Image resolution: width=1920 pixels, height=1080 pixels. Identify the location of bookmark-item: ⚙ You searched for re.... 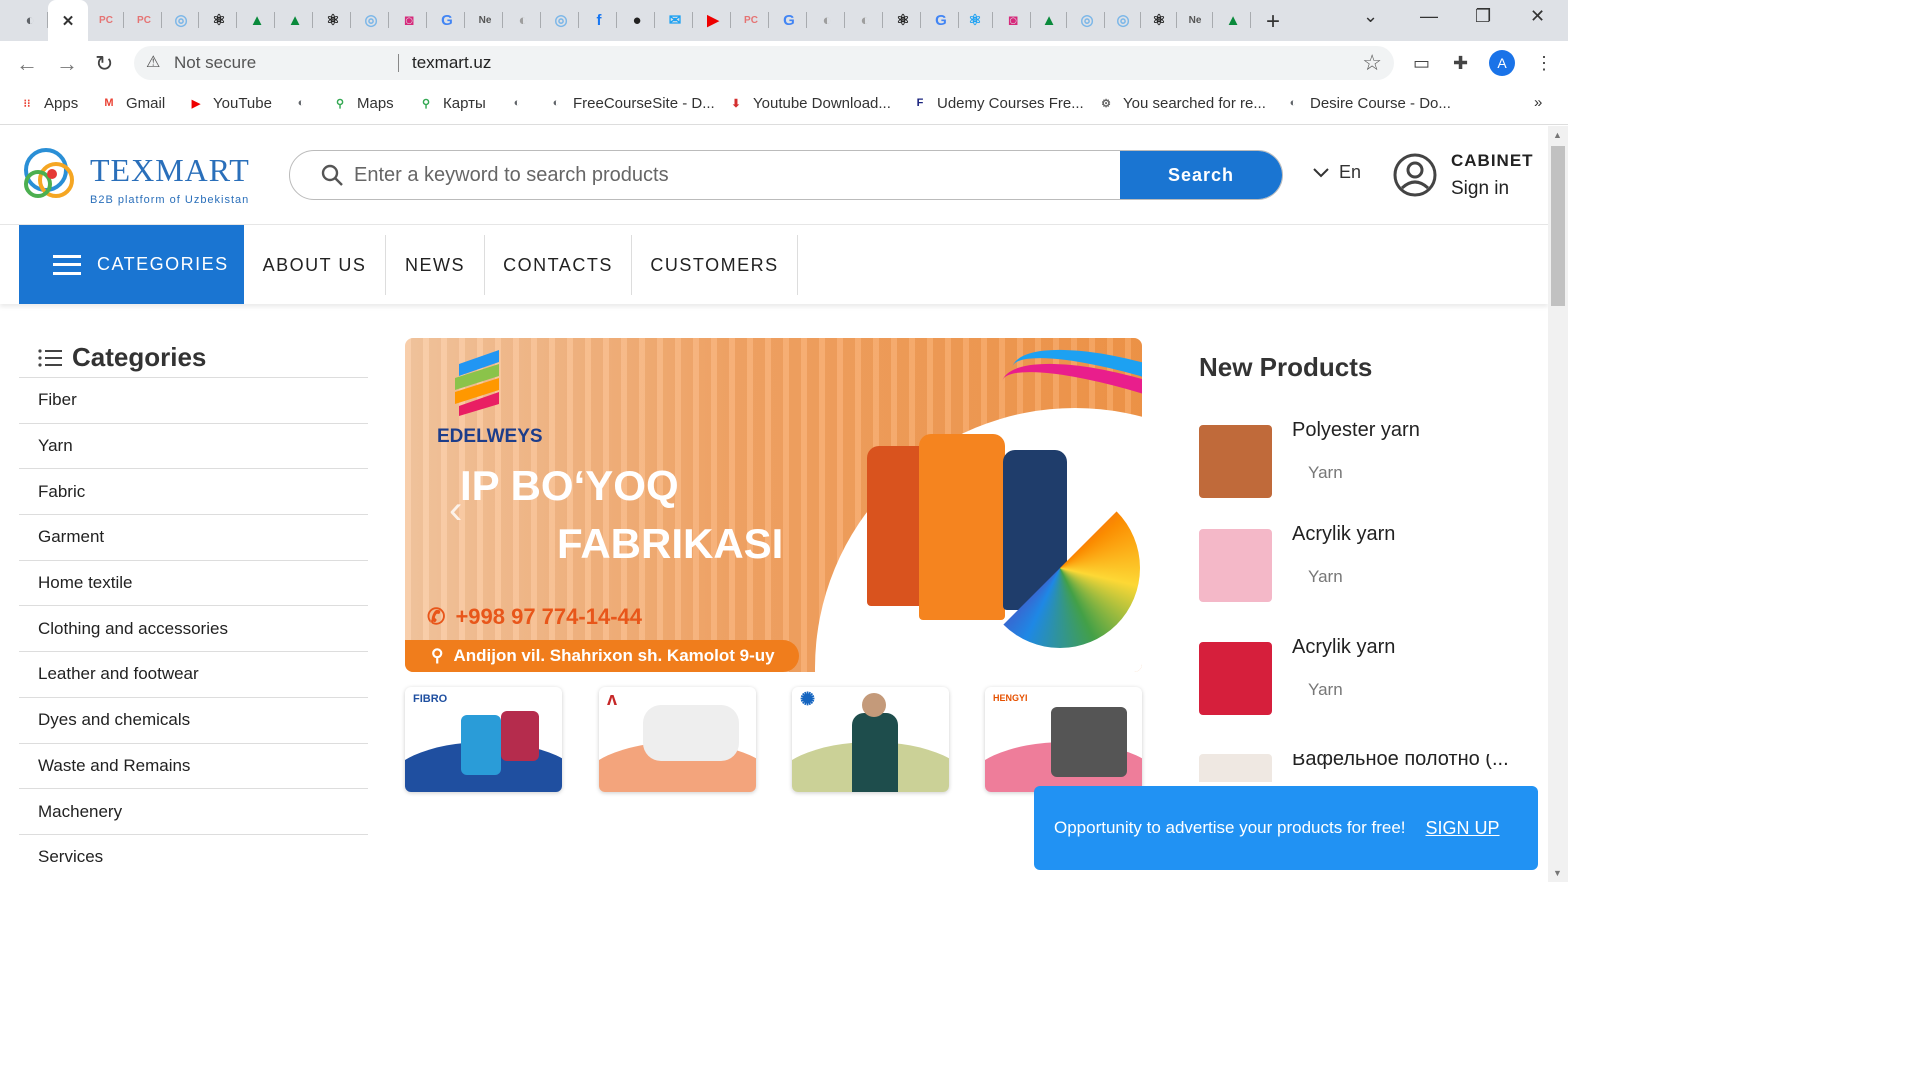
(1181, 103).